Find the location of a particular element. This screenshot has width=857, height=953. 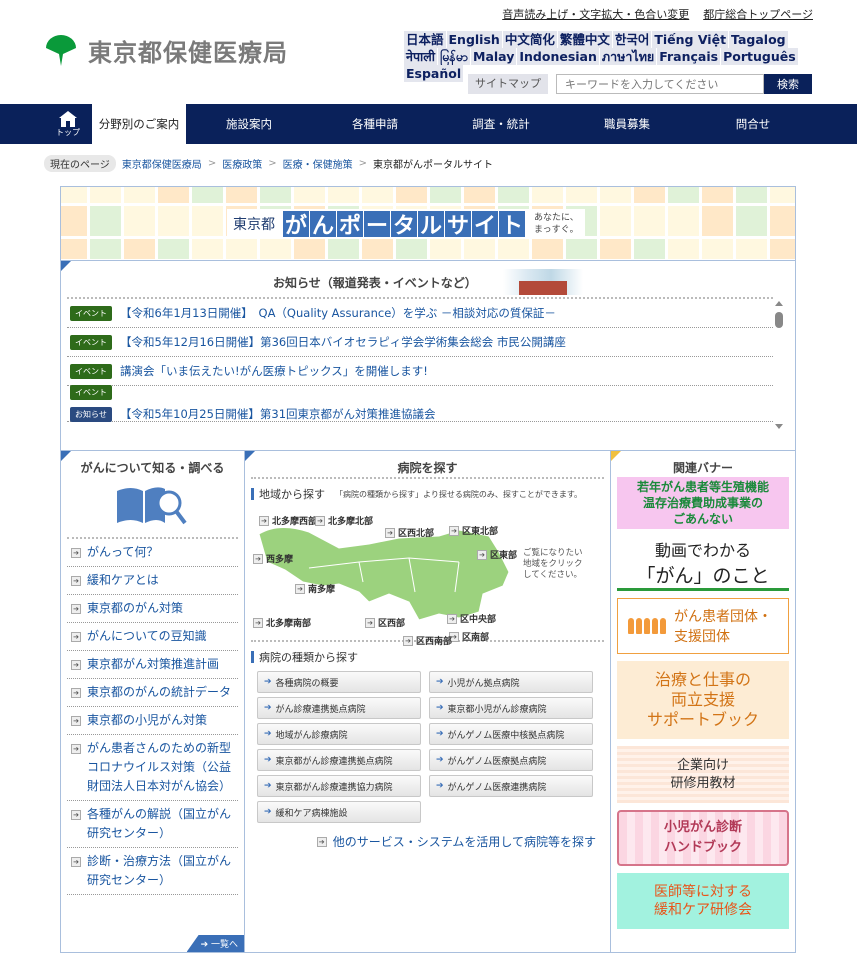

scroll-down-icon is located at coordinates (779, 426).